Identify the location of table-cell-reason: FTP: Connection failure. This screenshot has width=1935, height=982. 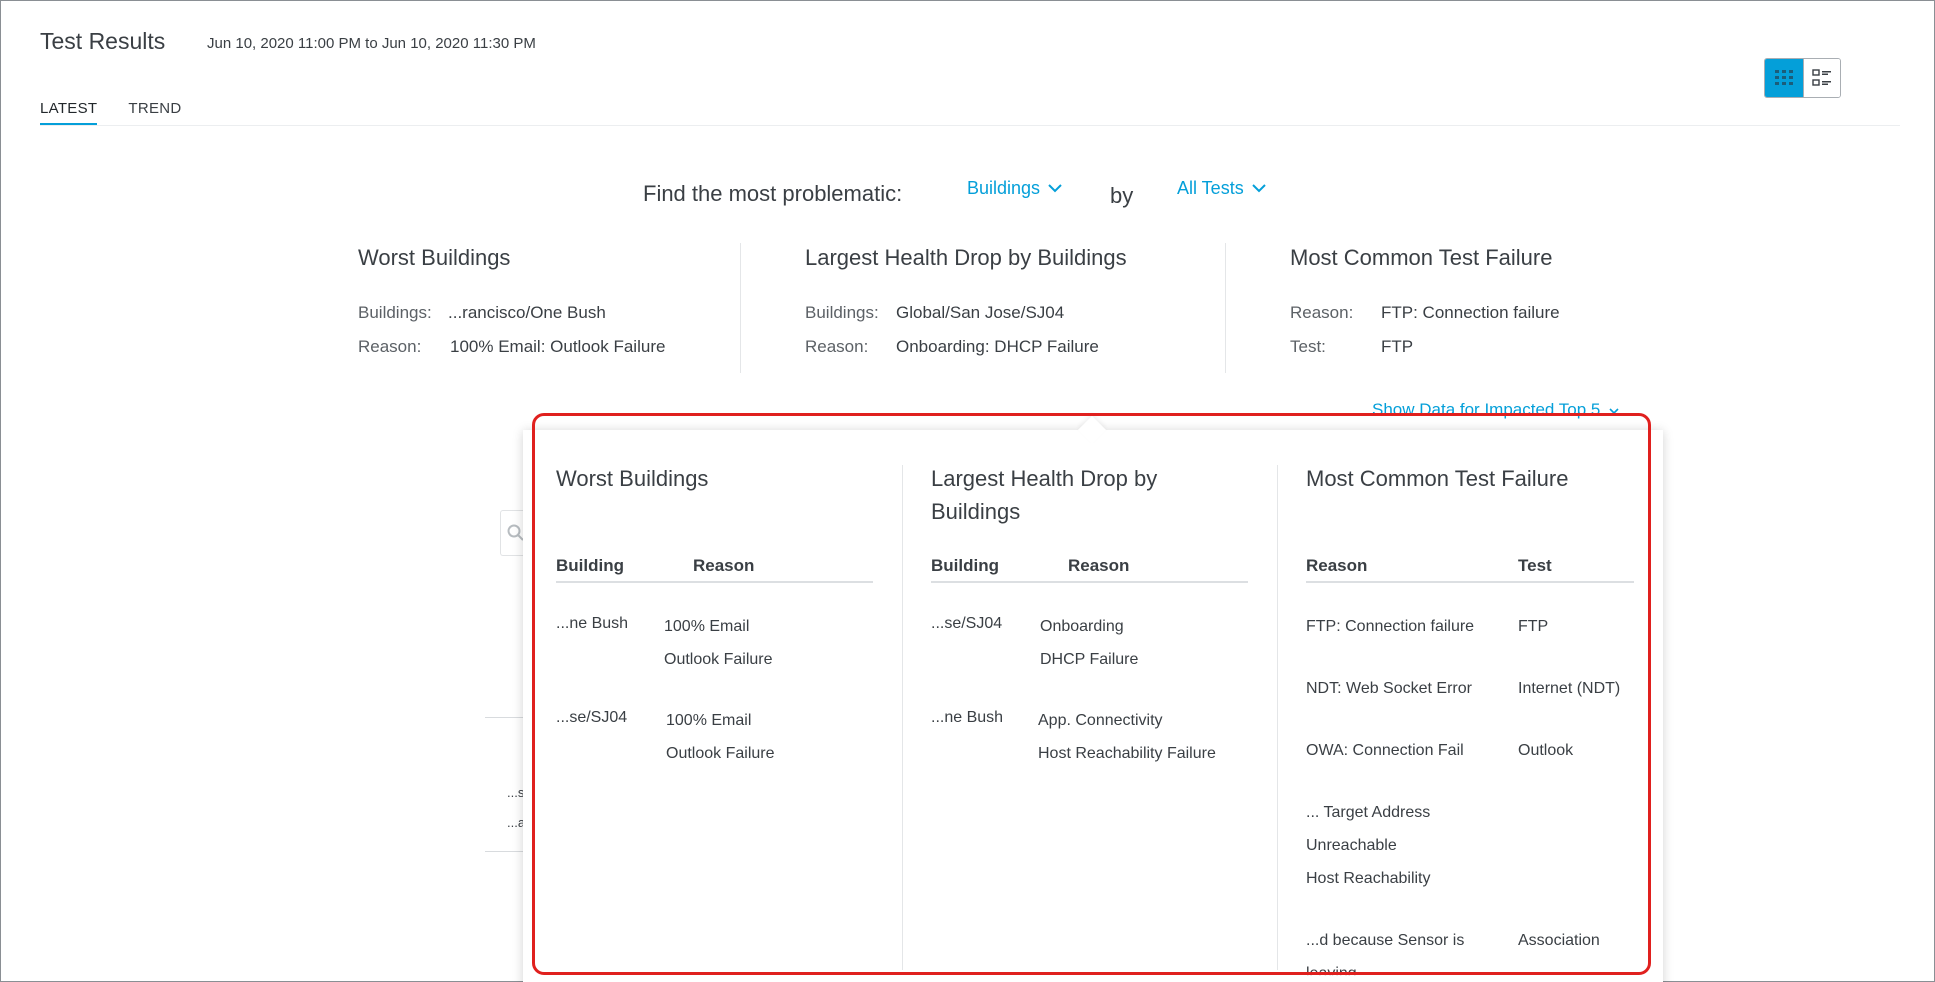
(1390, 626).